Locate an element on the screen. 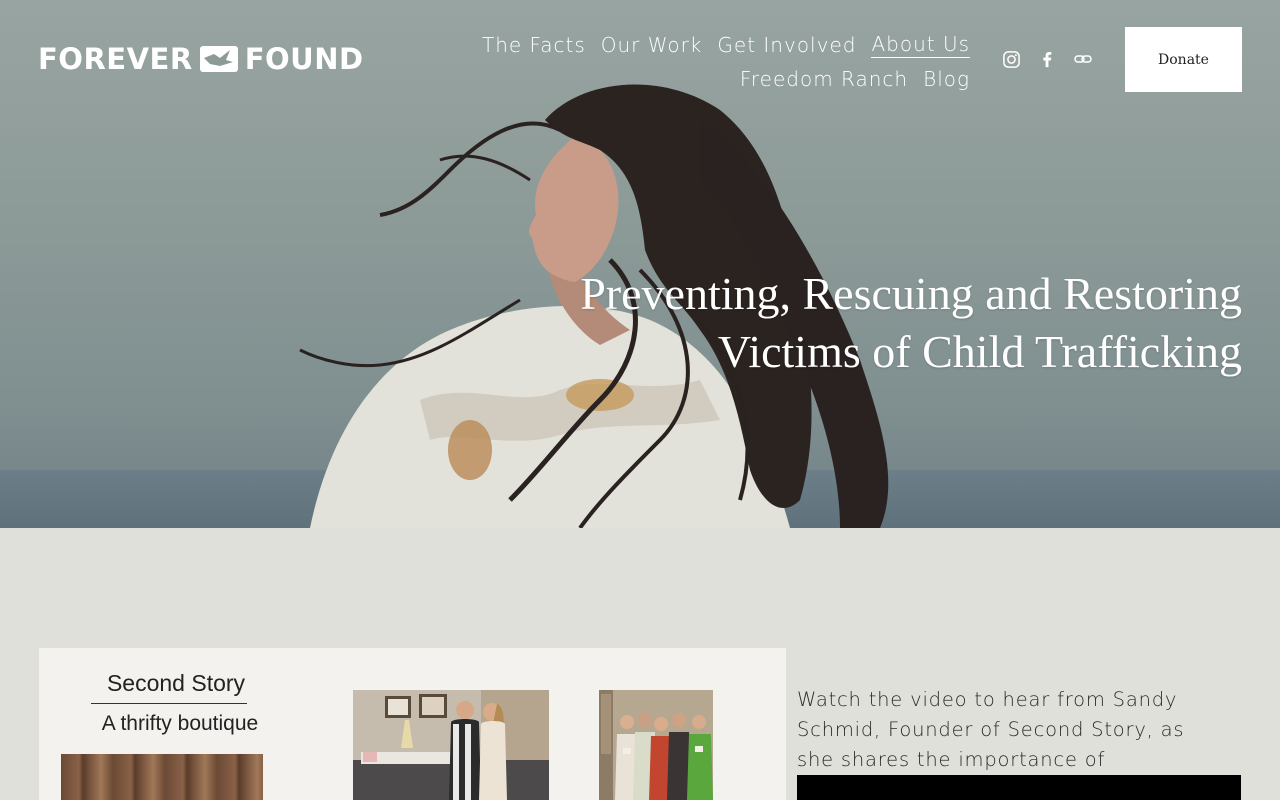 The width and height of the screenshot is (1280, 800). instagram-icon is located at coordinates (1011, 59).